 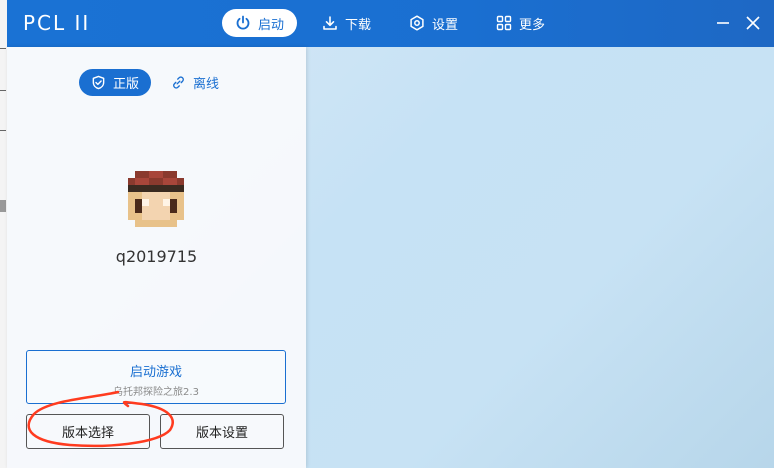 I want to click on title-bar: PCL II 启动 下载 设置 更多, so click(x=390, y=23).